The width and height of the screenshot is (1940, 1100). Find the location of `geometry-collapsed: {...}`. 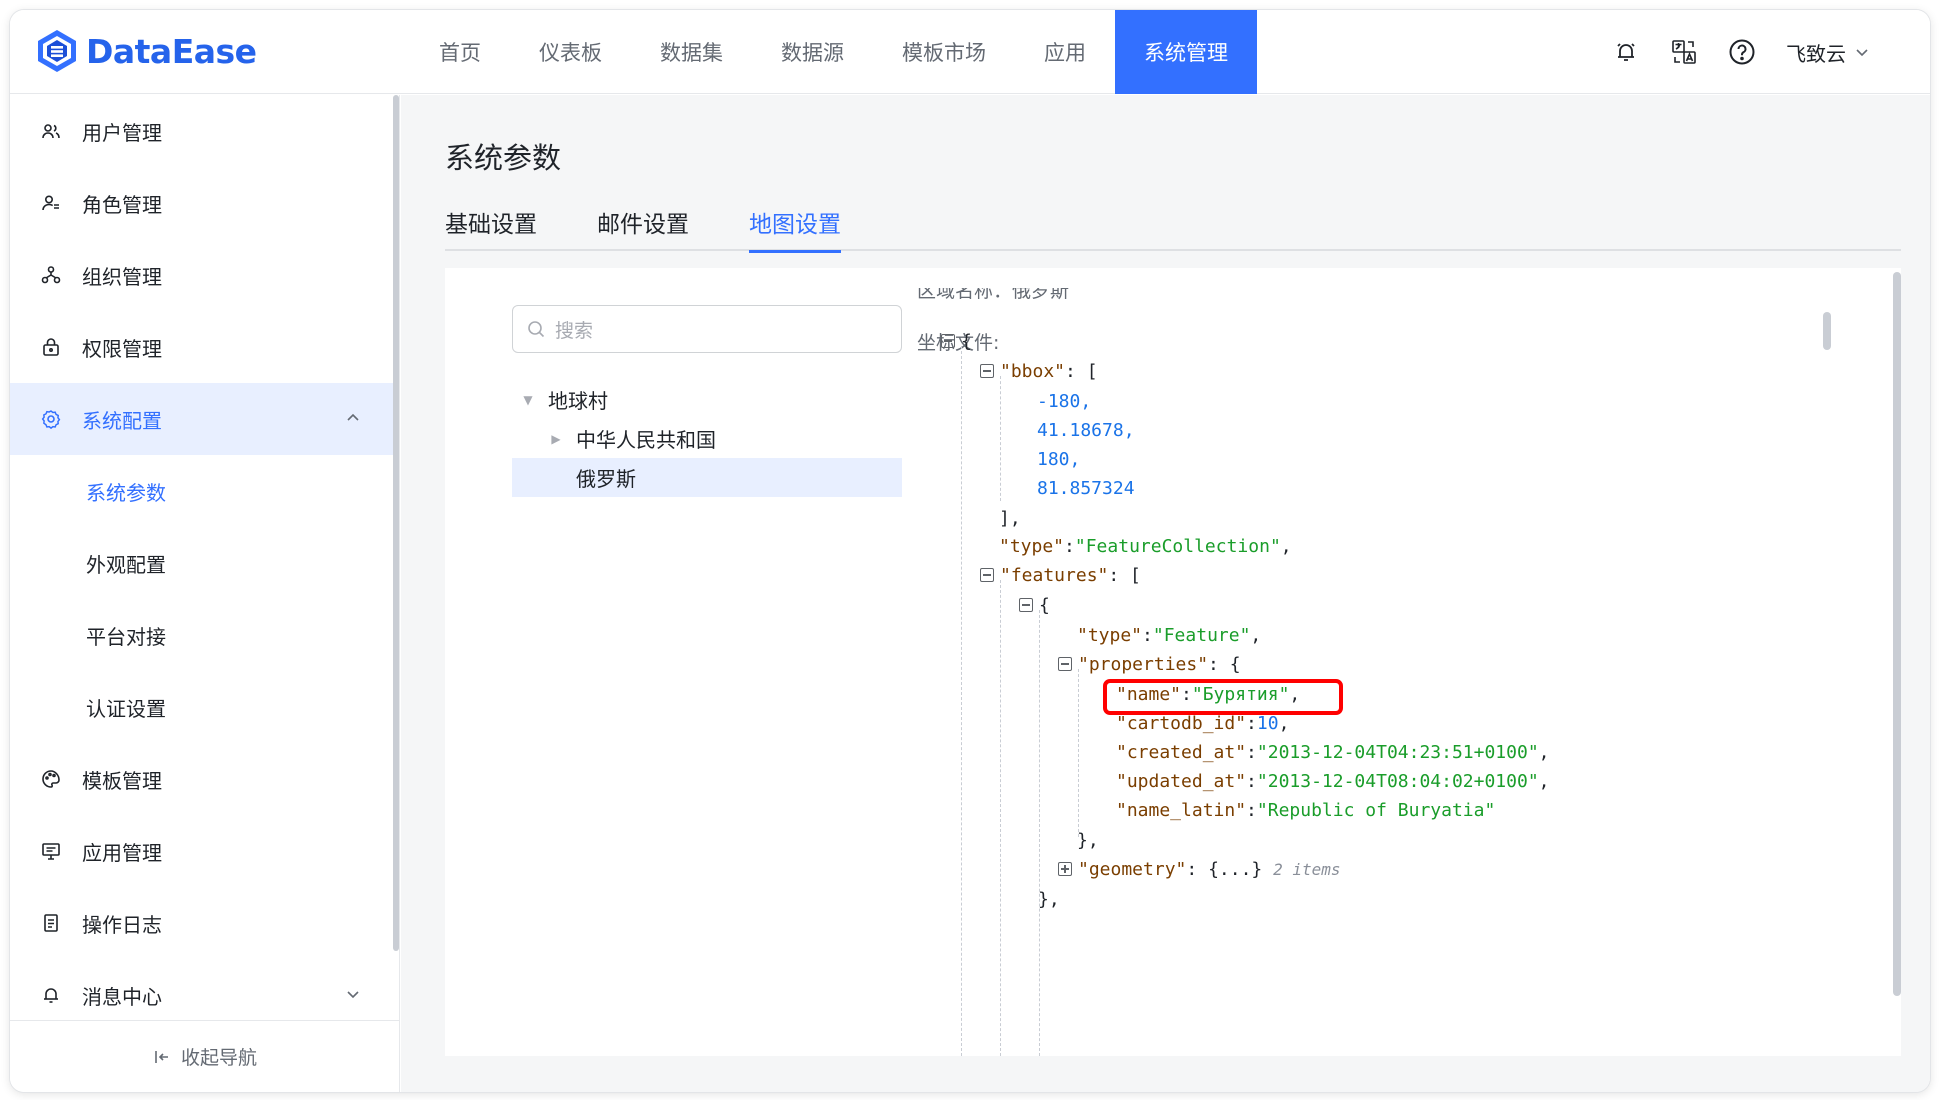

geometry-collapsed: {...} is located at coordinates (1235, 869).